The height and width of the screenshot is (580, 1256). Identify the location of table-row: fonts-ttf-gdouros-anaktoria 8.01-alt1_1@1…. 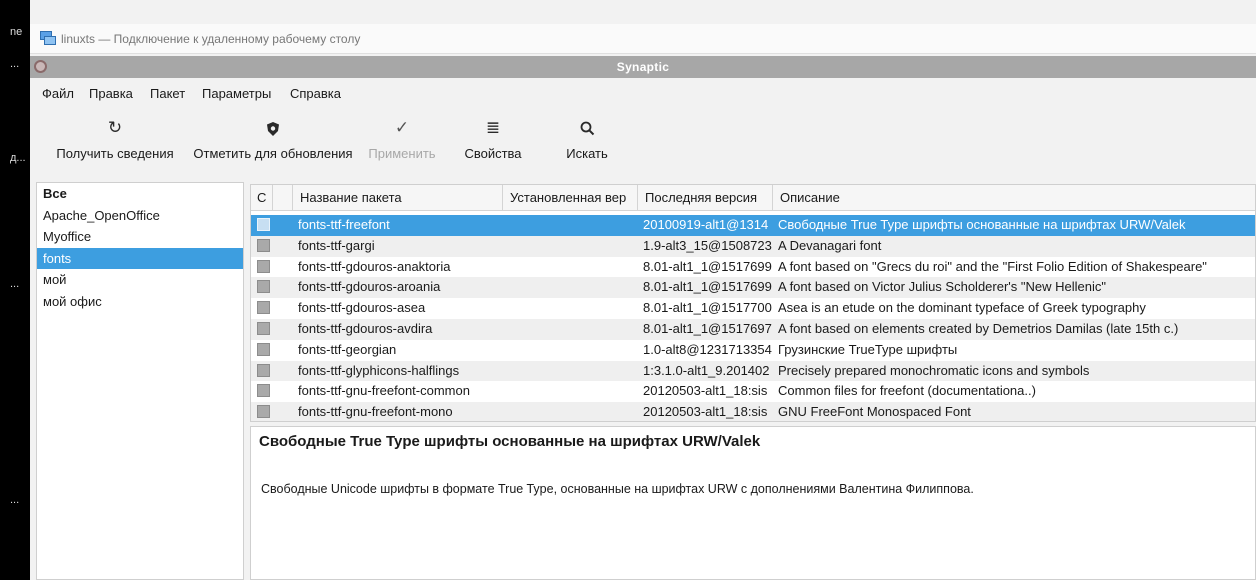
(753, 267).